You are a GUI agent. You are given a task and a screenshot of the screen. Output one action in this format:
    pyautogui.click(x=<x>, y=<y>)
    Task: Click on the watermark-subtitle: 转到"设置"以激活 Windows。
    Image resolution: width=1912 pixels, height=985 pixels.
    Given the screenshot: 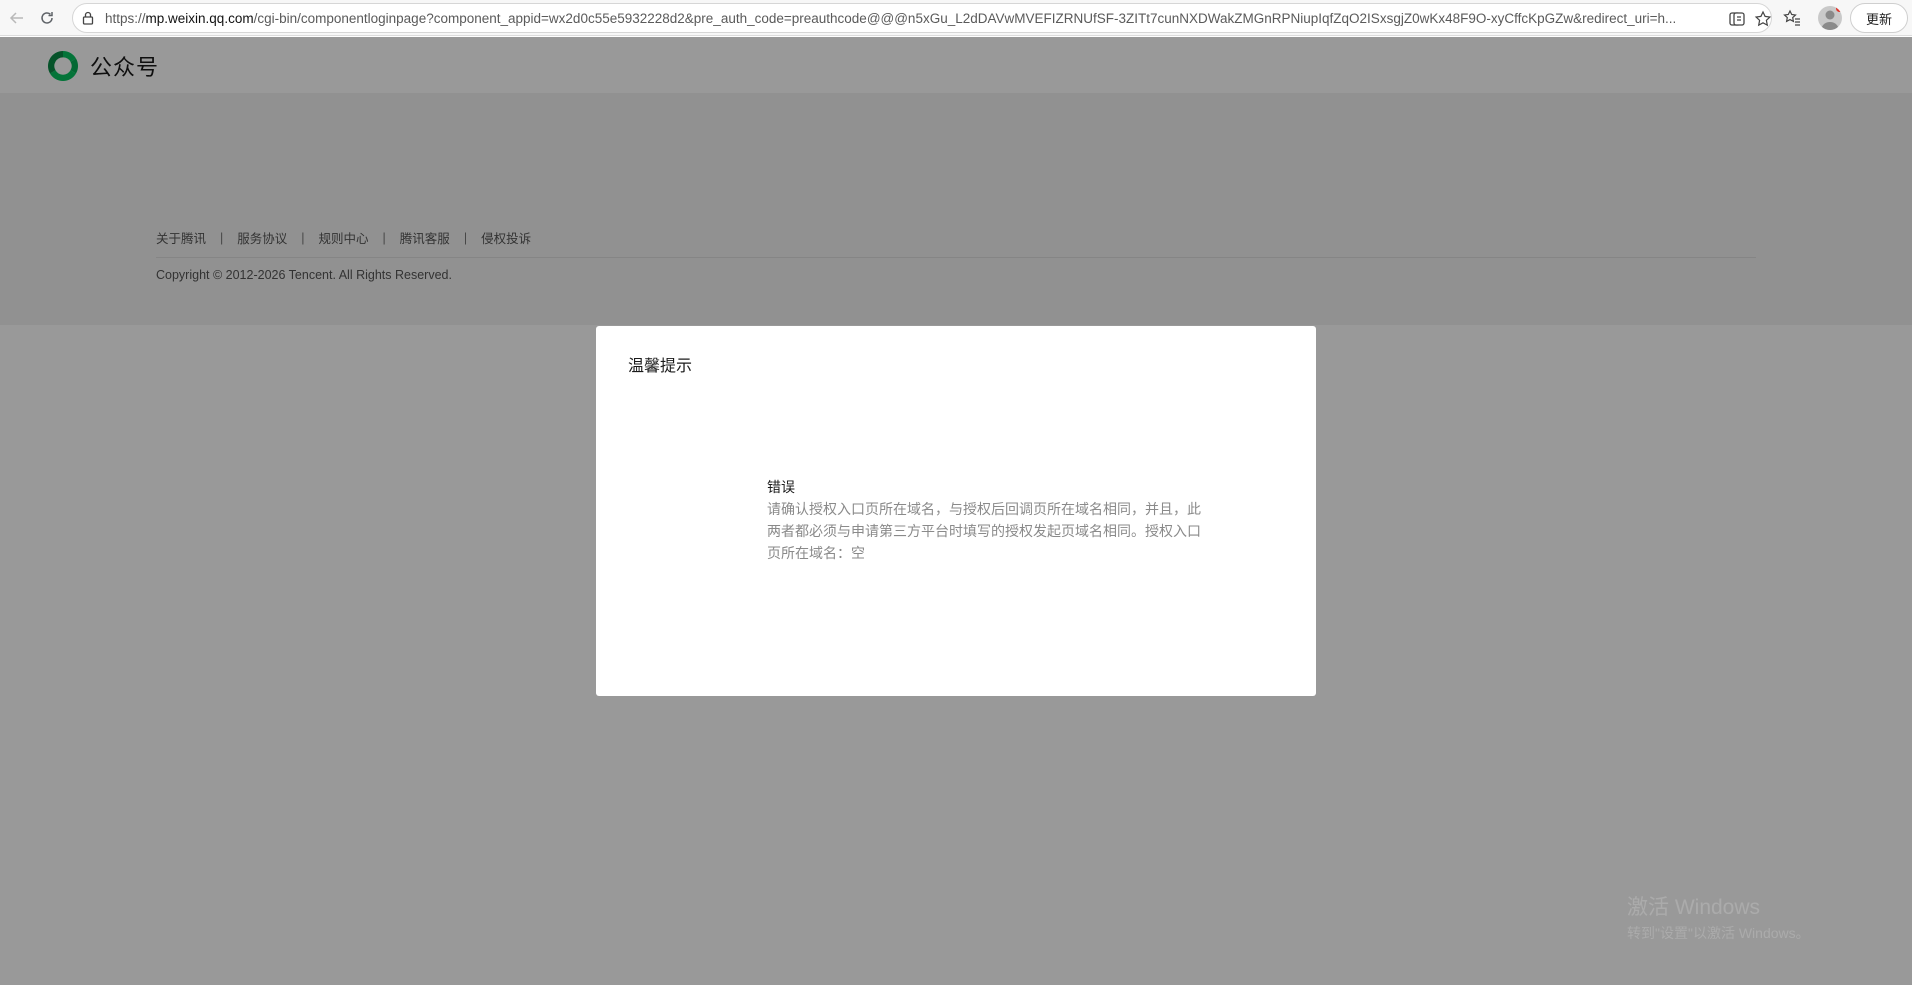 What is the action you would take?
    pyautogui.click(x=1718, y=933)
    